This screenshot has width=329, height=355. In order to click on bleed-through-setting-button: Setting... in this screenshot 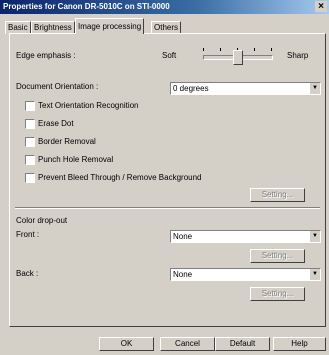, I will do `click(277, 195)`.